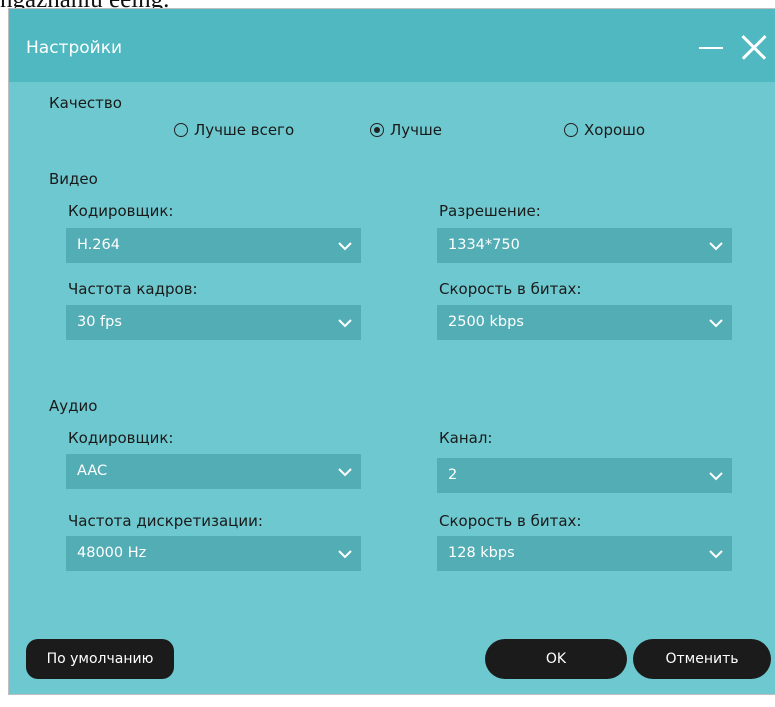 The height and width of the screenshot is (707, 775). What do you see at coordinates (466, 438) in the screenshot?
I see `audio-channel-label: Канал:` at bounding box center [466, 438].